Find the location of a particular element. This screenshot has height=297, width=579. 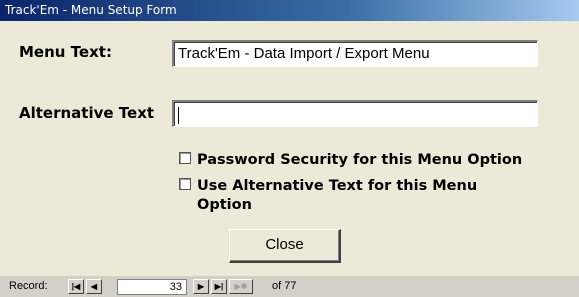

alternative-text-field is located at coordinates (355, 113).